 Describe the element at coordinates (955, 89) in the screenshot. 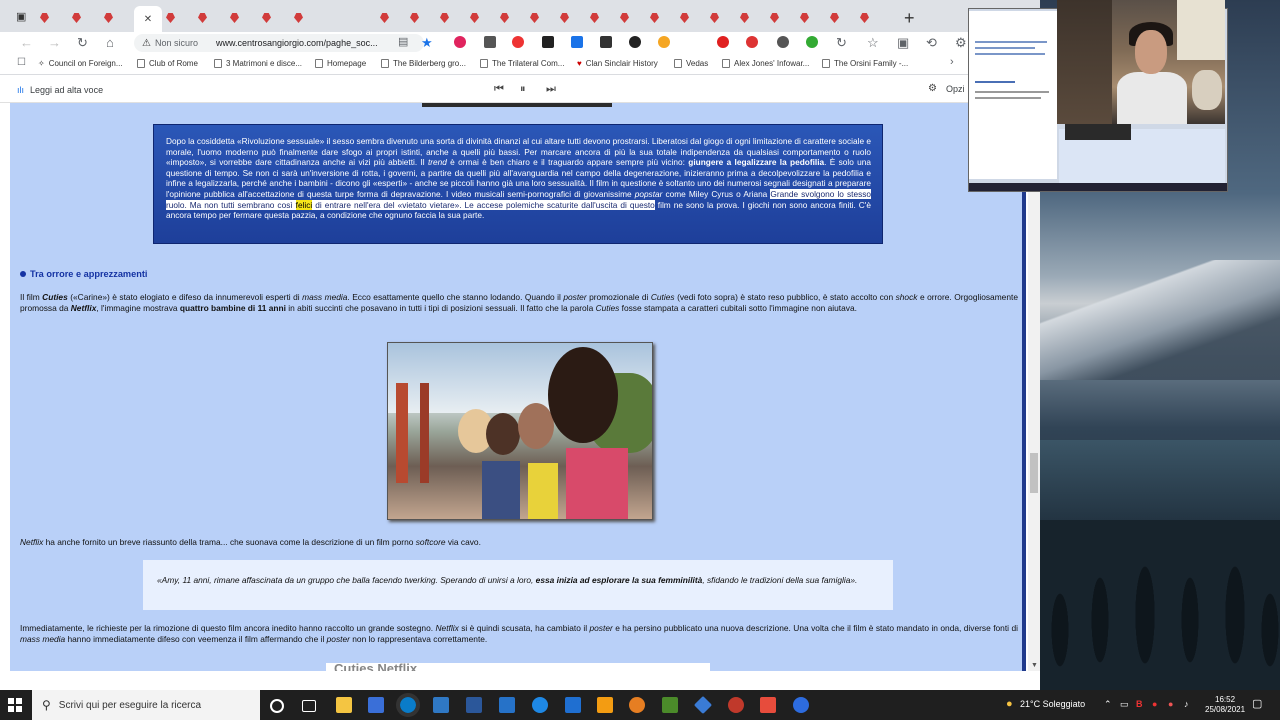

I see `voice-options-label: Opzi` at that location.